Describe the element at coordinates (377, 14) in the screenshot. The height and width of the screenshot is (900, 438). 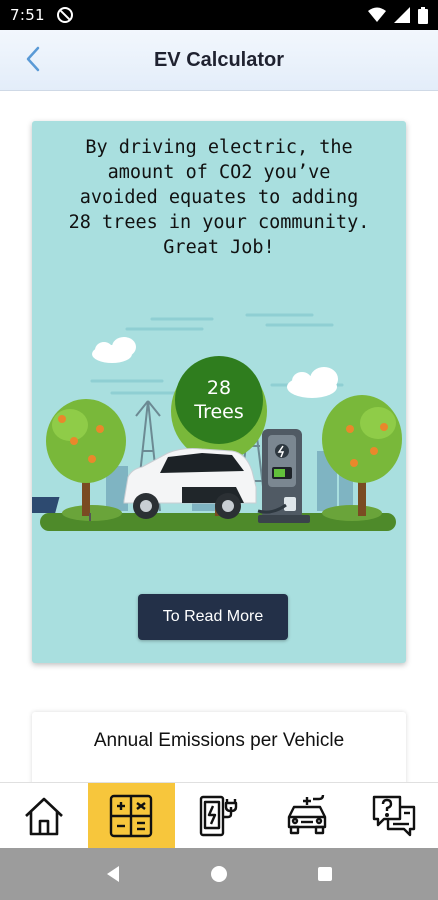
I see `wifi-icon` at that location.